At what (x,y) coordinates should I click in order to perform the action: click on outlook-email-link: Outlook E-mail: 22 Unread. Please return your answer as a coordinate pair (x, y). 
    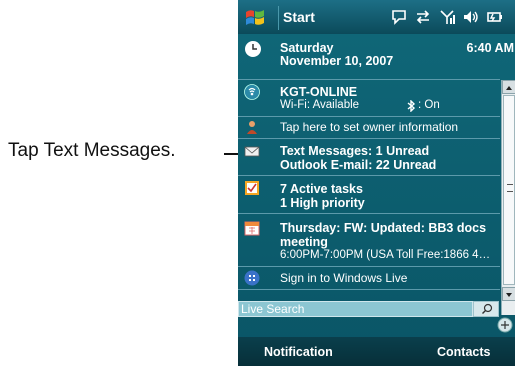
    Looking at the image, I should click on (358, 165).